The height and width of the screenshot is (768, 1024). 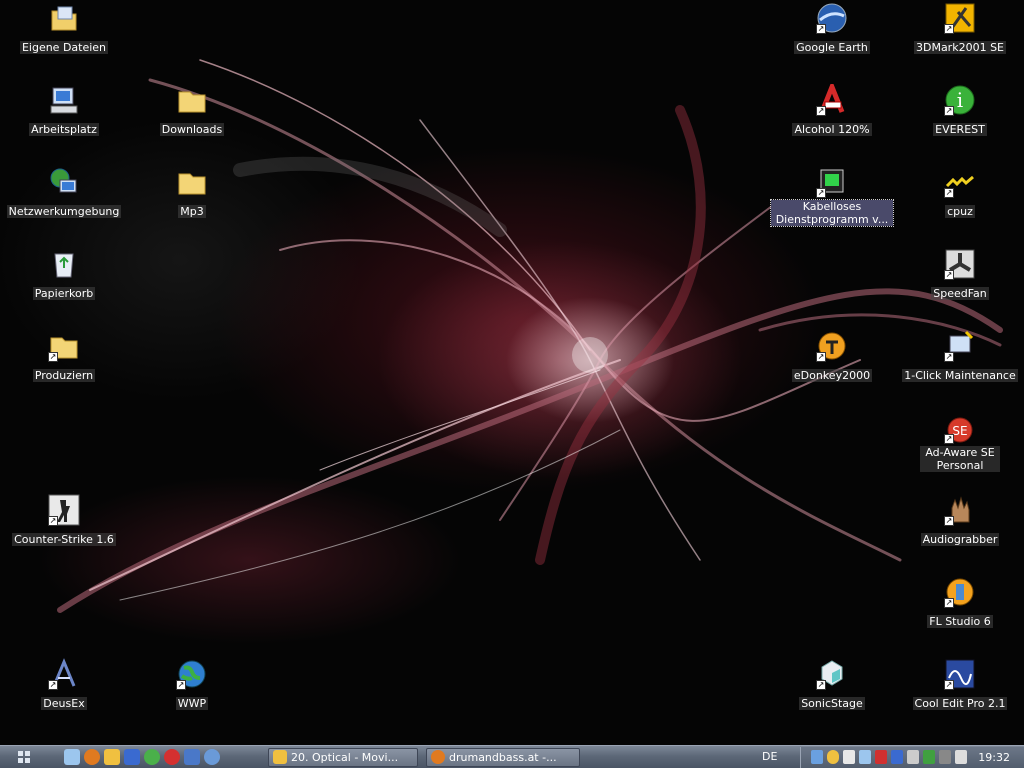 I want to click on edonkey-icon: ↗, so click(x=832, y=346).